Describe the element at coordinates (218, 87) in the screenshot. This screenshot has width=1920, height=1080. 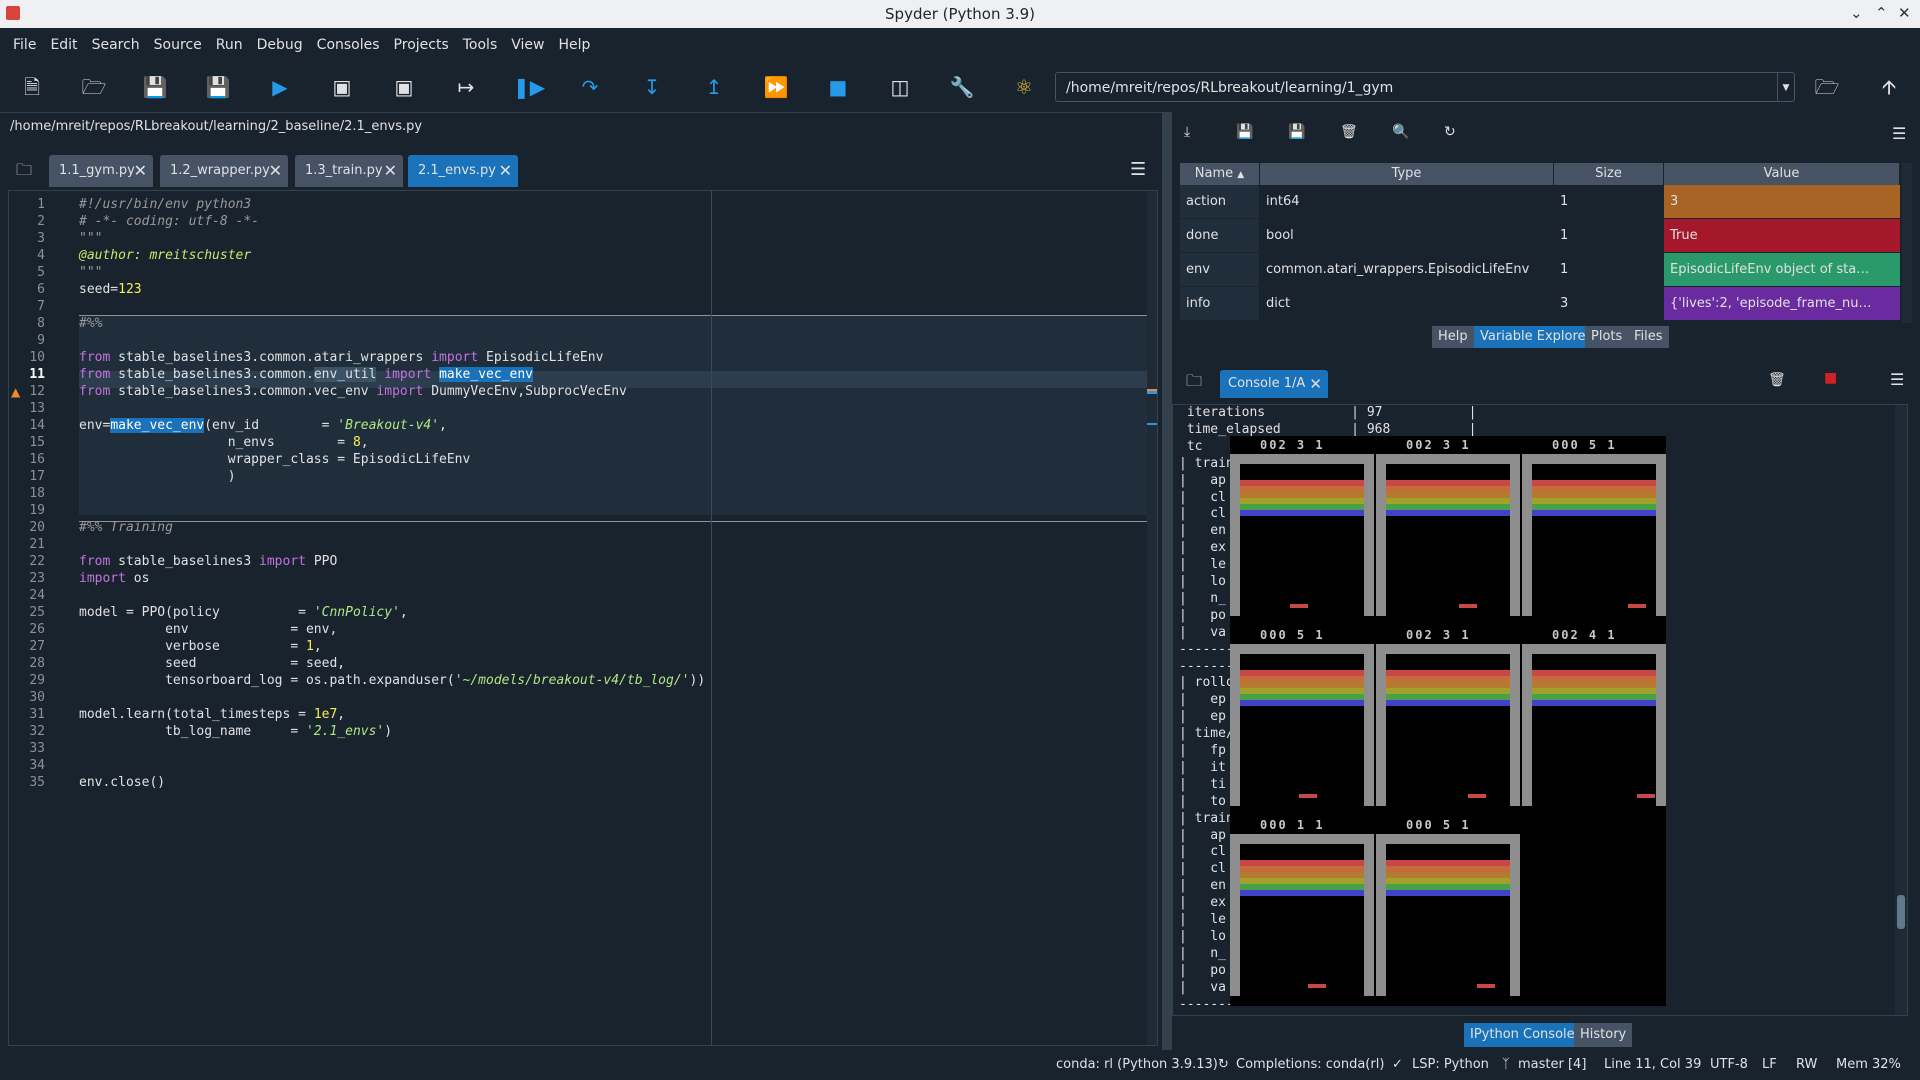
I see `save-all-icon: 💾` at that location.